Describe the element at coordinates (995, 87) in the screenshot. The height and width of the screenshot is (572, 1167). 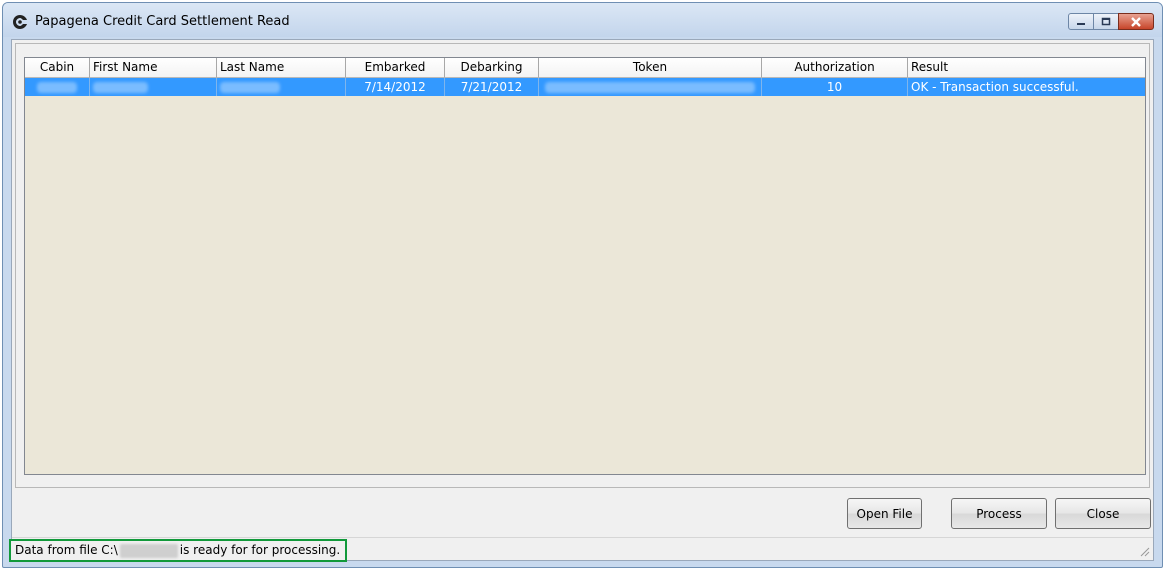
I see `cell-result: OK - Transaction successful.` at that location.